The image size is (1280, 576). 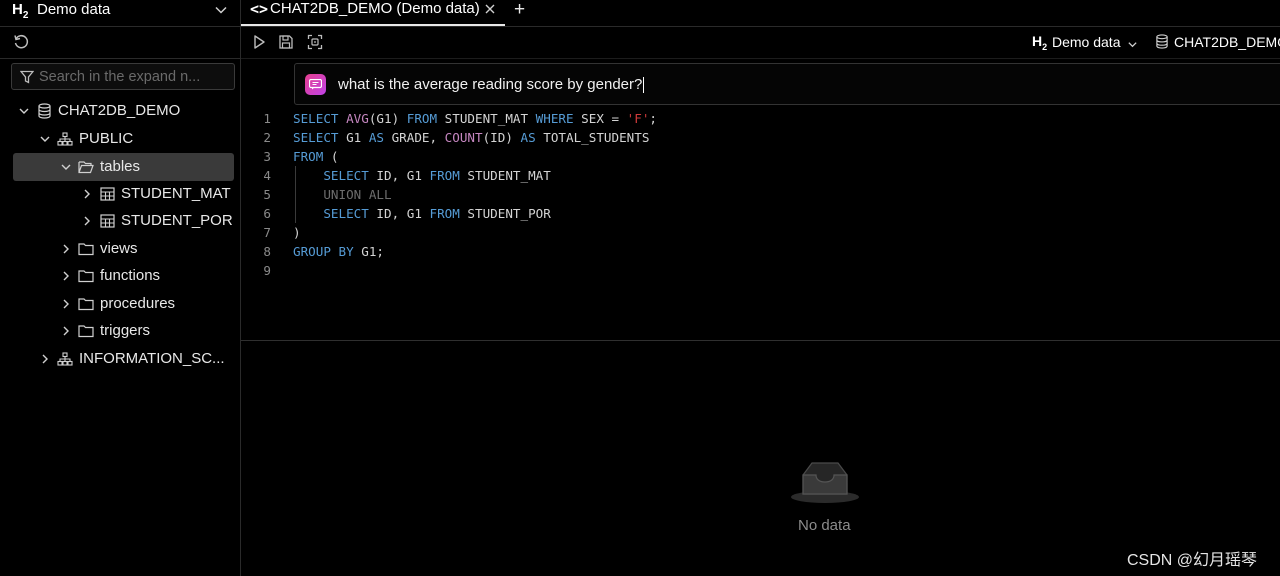 I want to click on code-line: SELECT ID, G1 FROM STUDENT_MAT, so click(x=422, y=175).